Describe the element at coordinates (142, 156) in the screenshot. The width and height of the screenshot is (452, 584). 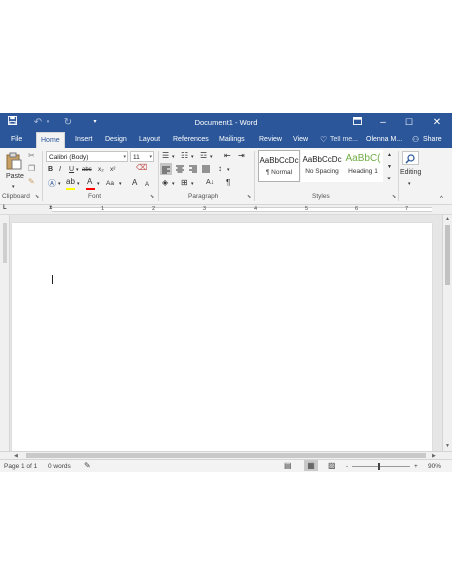
I see `font-size-select: 11 ▾` at that location.